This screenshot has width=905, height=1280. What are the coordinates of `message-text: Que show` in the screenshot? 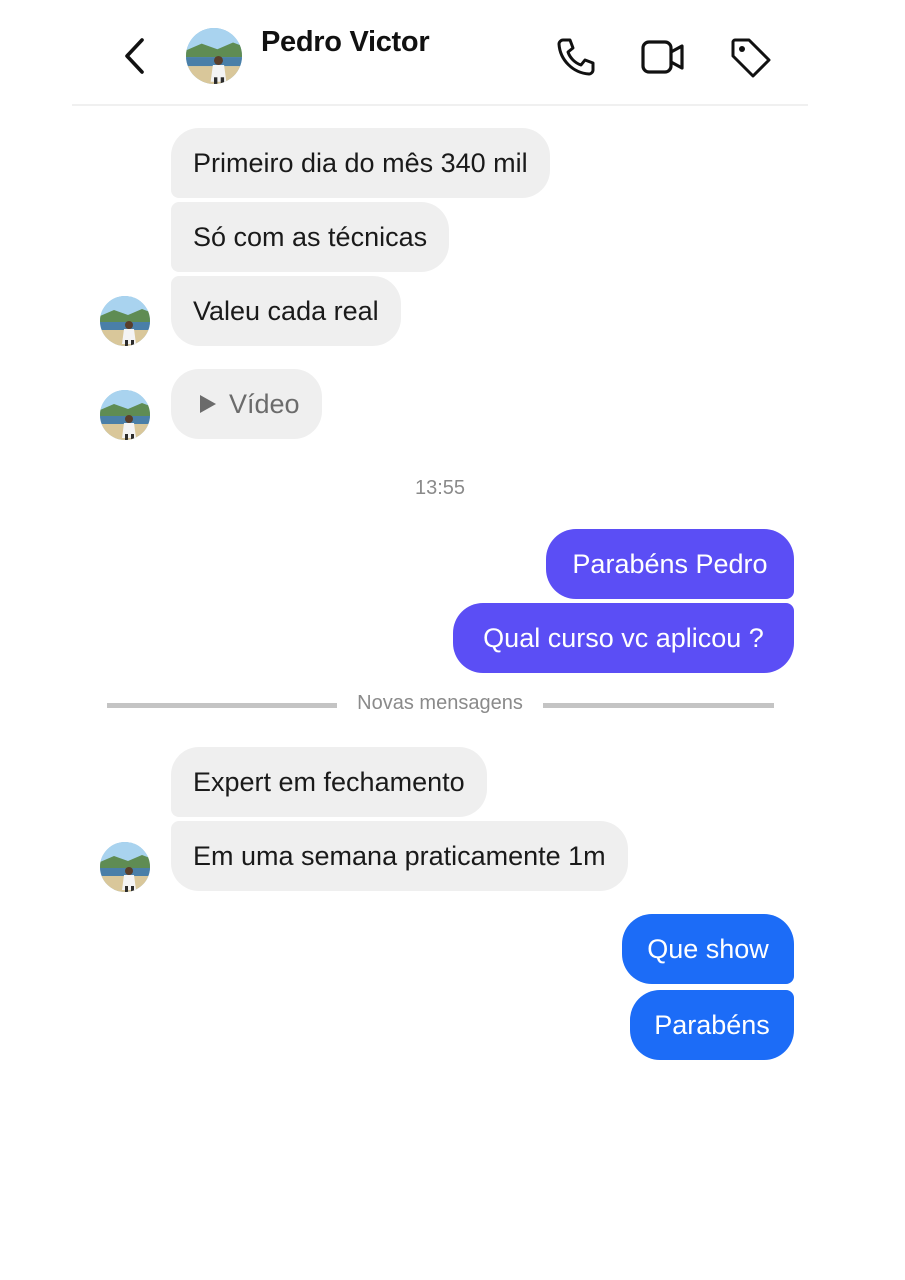 It's located at (708, 949).